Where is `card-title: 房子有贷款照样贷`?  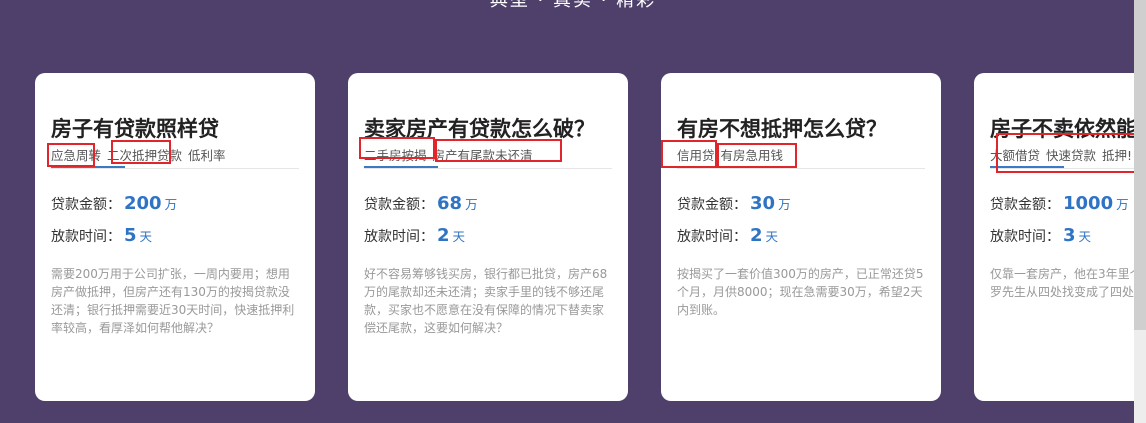 card-title: 房子有贷款照样贷 is located at coordinates (135, 129).